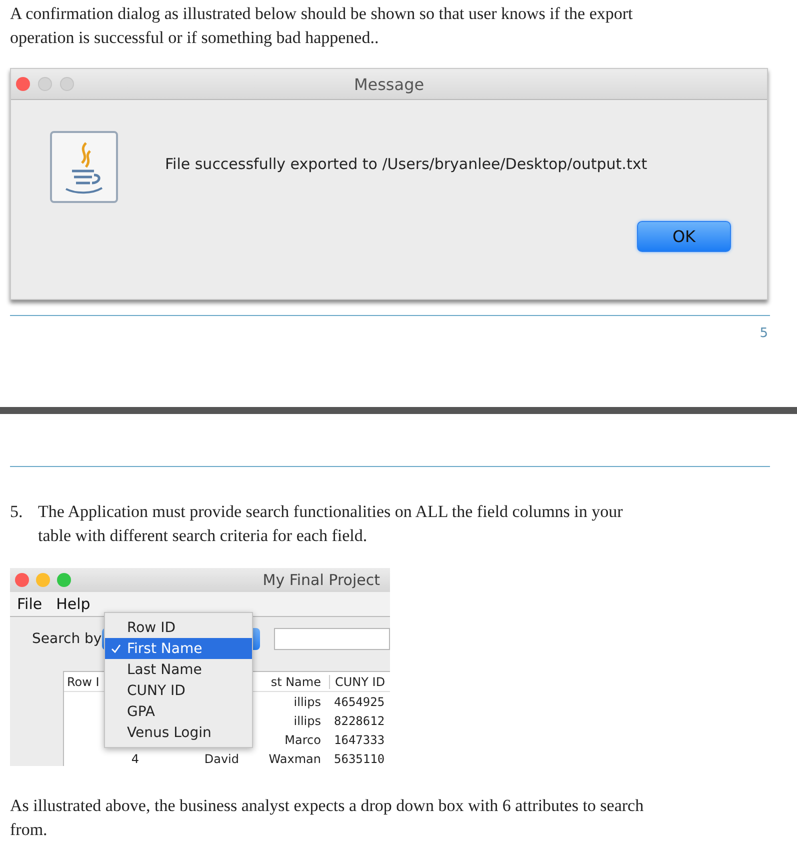 This screenshot has width=797, height=857. Describe the element at coordinates (406, 164) in the screenshot. I see `message-text: File successfully exported to /Users/bryanlee/Desktop/output.txt` at that location.